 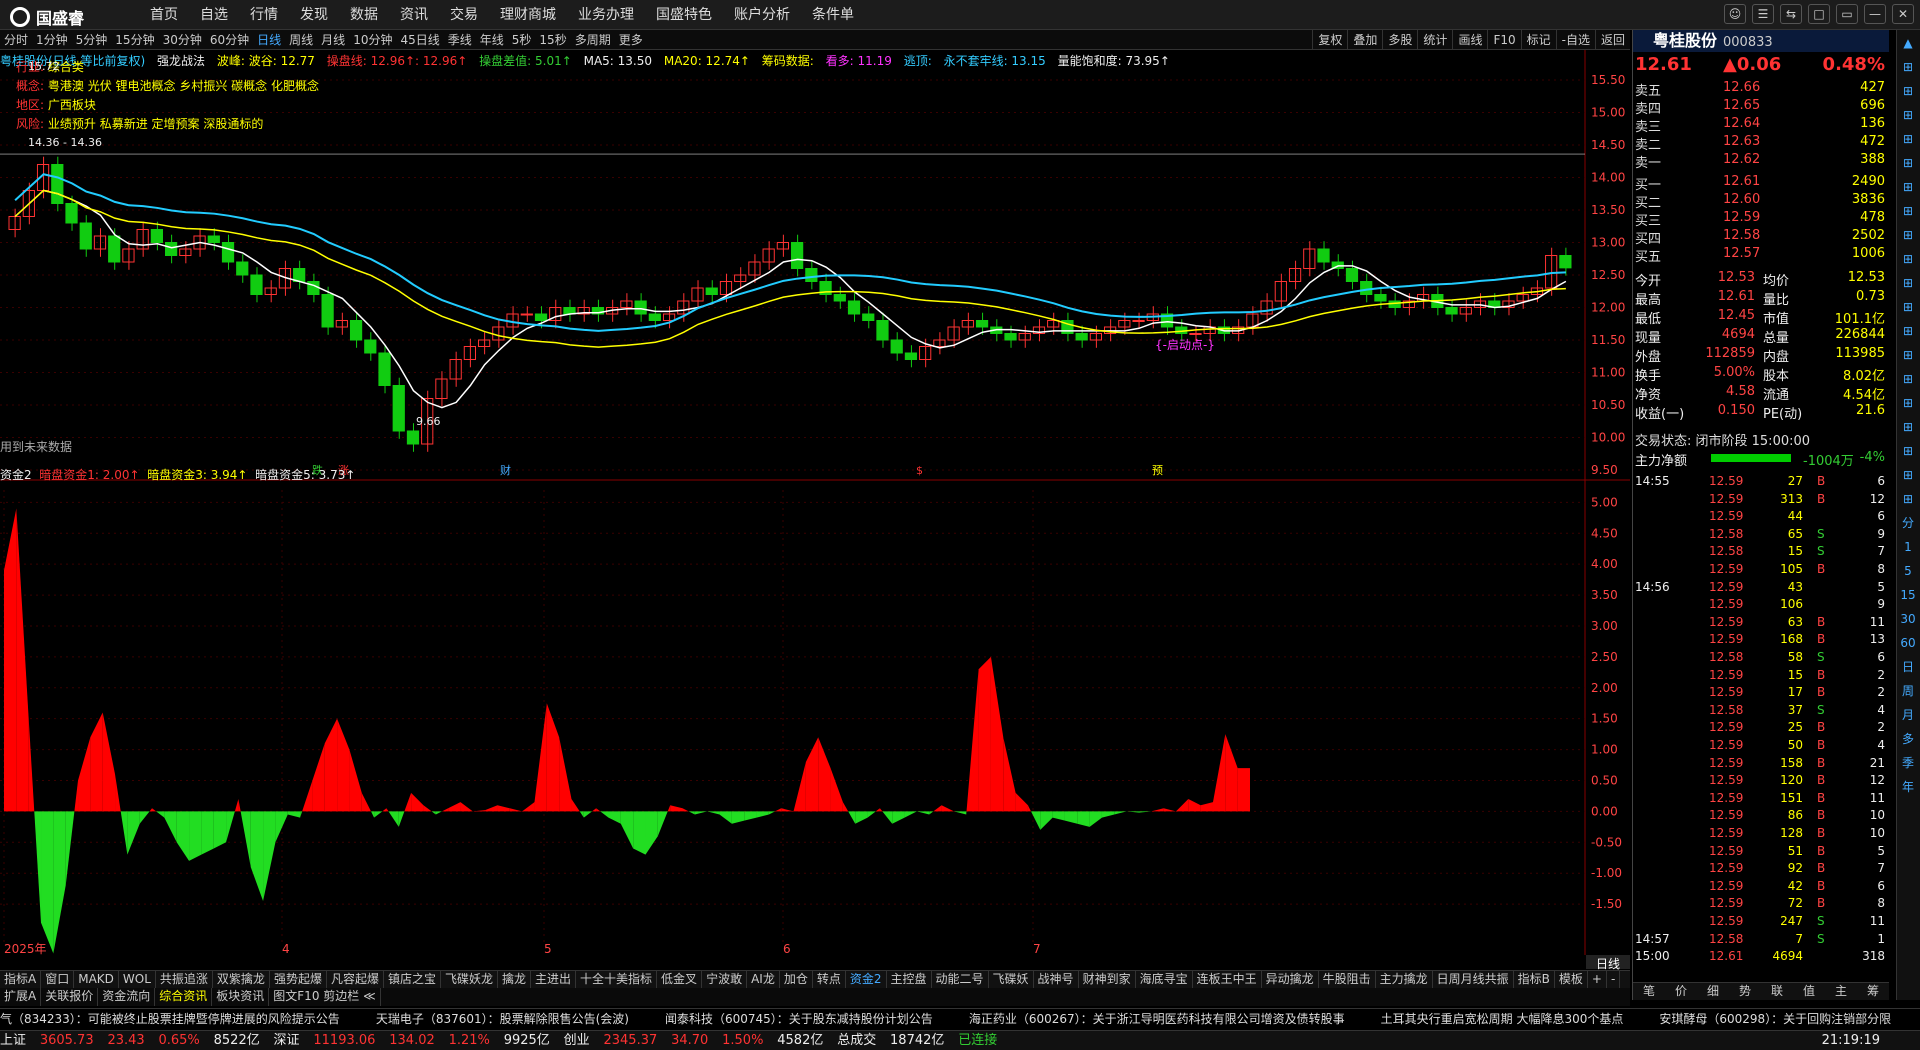 I want to click on side-tab: 年, so click(x=1908, y=787).